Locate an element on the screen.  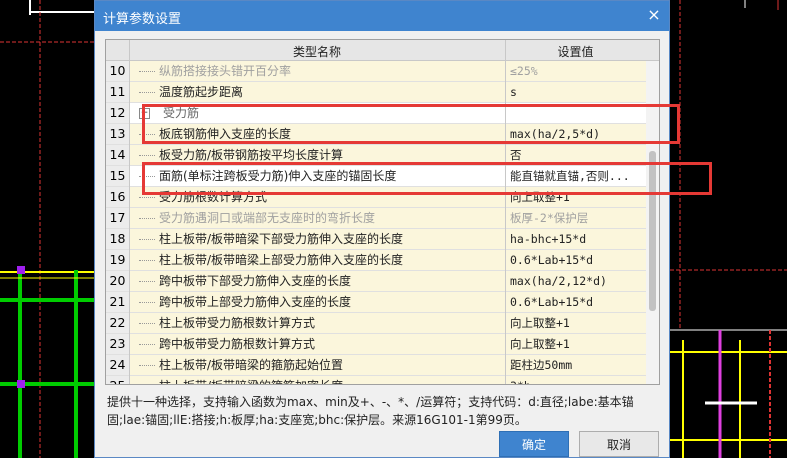
row-number: 23 is located at coordinates (117, 344).